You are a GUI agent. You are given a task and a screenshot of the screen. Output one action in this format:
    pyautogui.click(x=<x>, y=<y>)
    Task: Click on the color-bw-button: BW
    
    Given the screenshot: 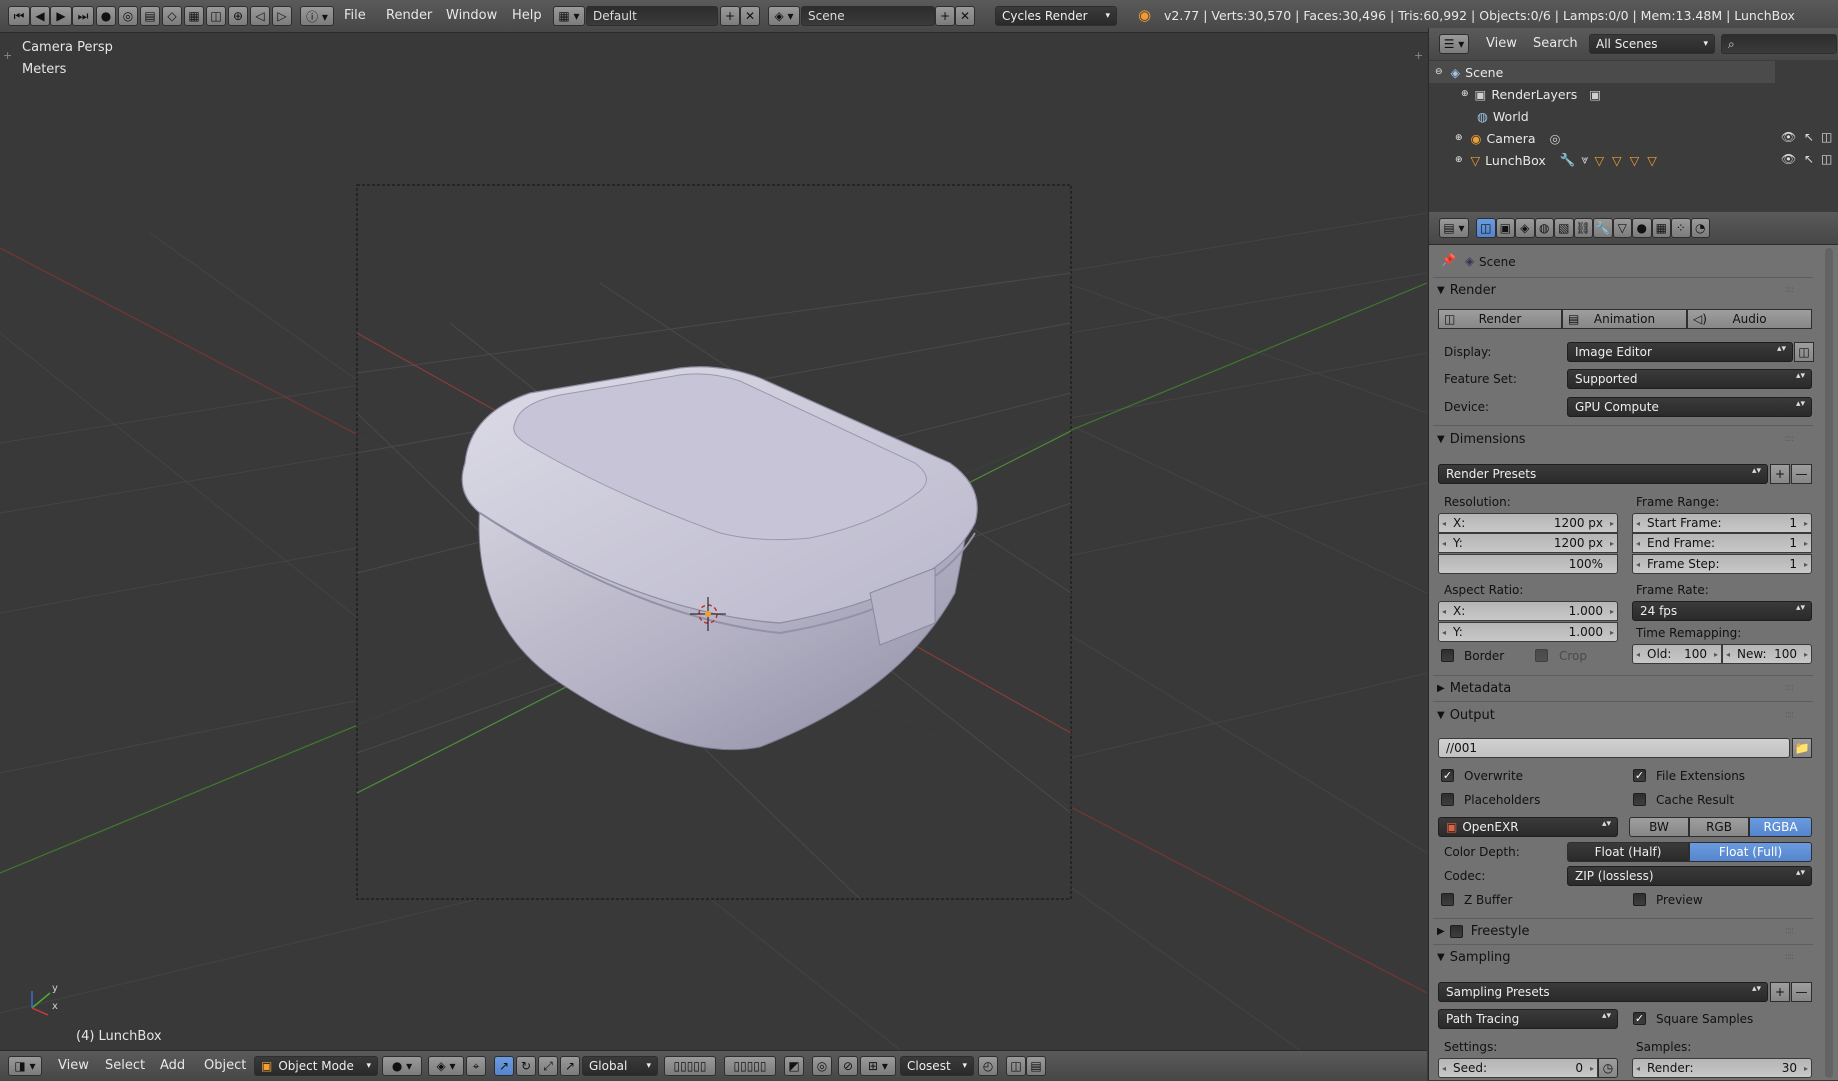 What is the action you would take?
    pyautogui.click(x=1659, y=827)
    